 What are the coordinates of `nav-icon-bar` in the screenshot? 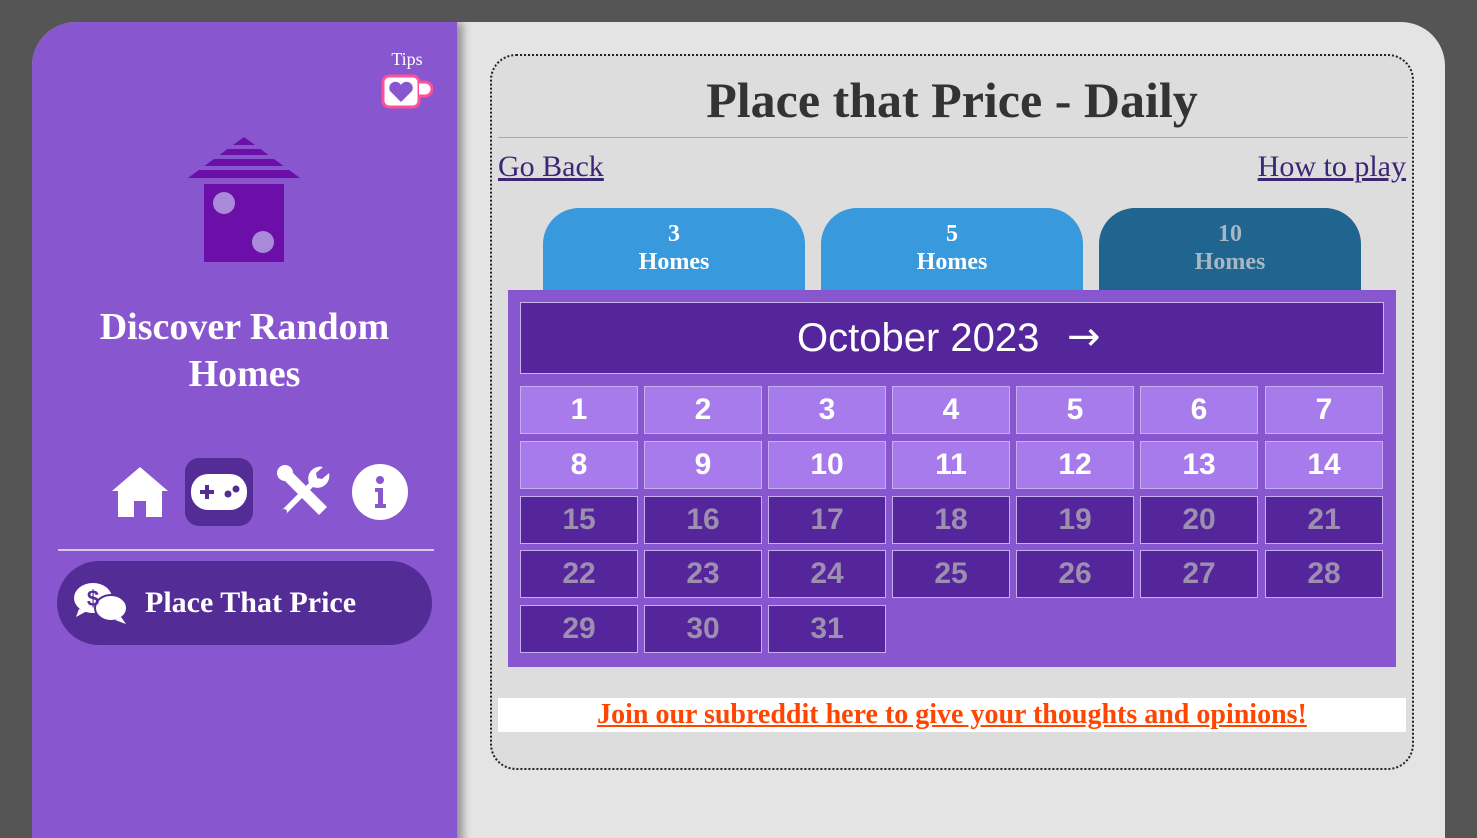 It's located at (261, 492).